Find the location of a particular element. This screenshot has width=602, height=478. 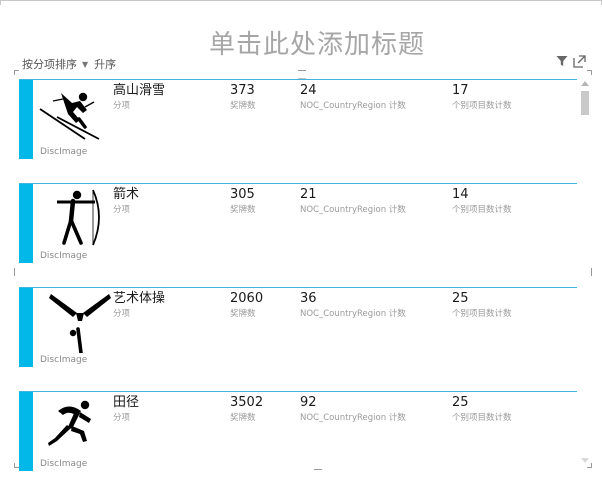

medals-field: 3502 奖牌数 is located at coordinates (246, 409).